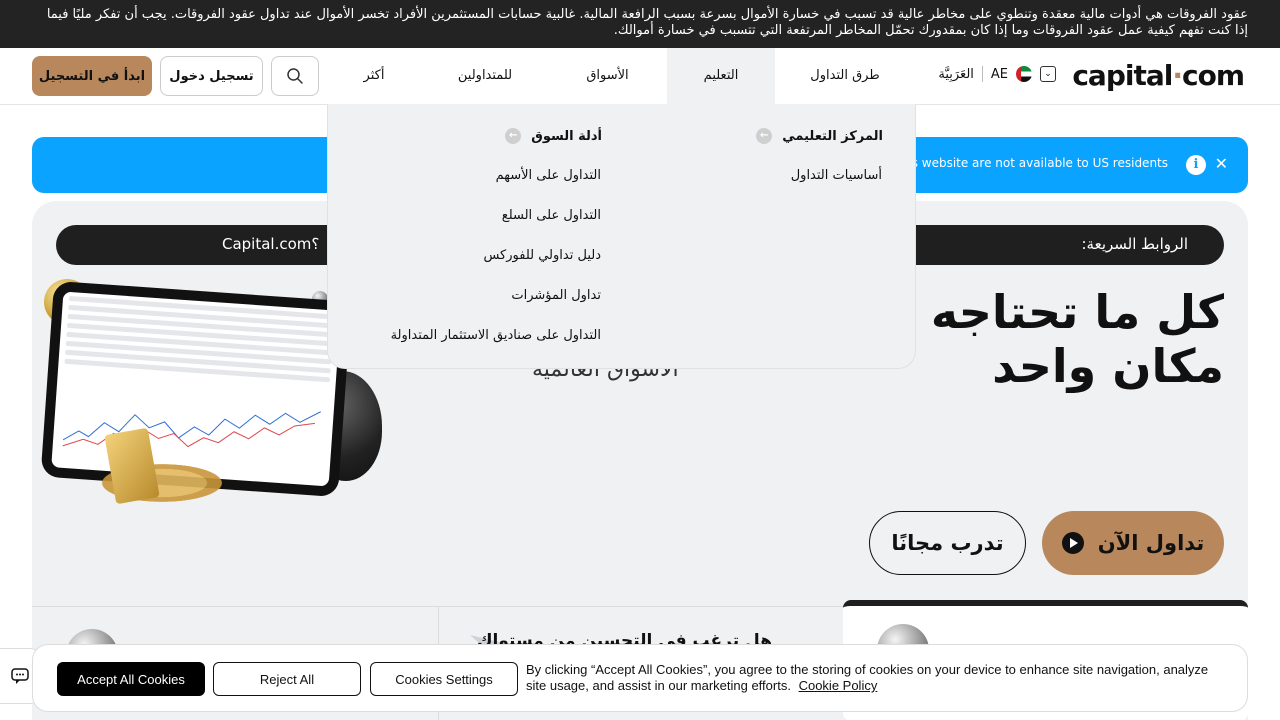  What do you see at coordinates (270, 244) in the screenshot?
I see `quick-link-capital: Capital.com؟` at bounding box center [270, 244].